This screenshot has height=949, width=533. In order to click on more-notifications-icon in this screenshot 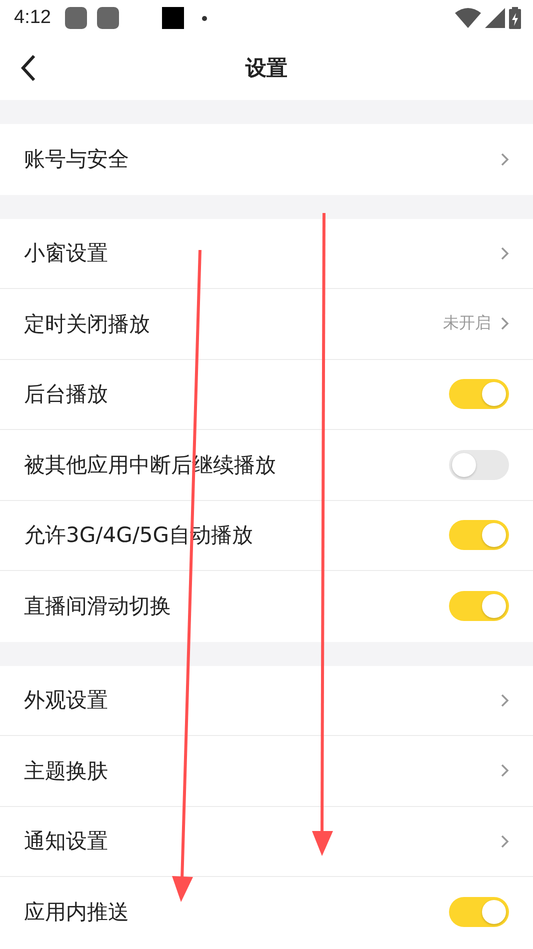, I will do `click(204, 18)`.